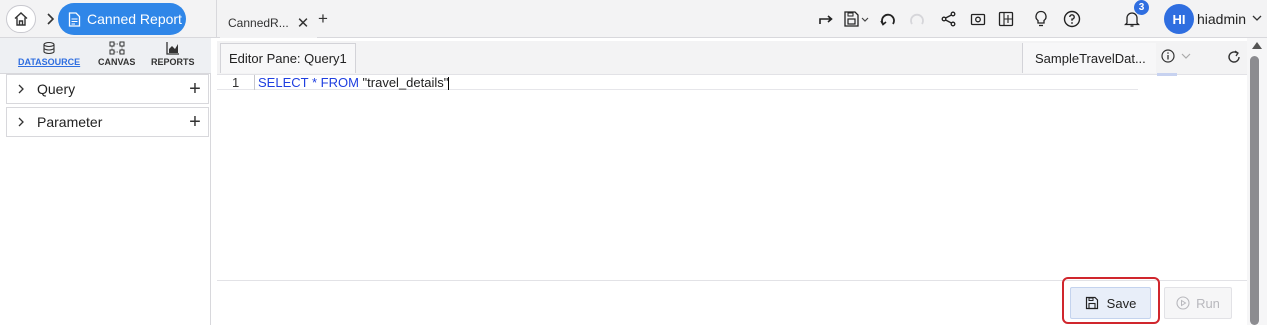 The width and height of the screenshot is (1267, 325). What do you see at coordinates (172, 48) in the screenshot?
I see `reports-chart-icon` at bounding box center [172, 48].